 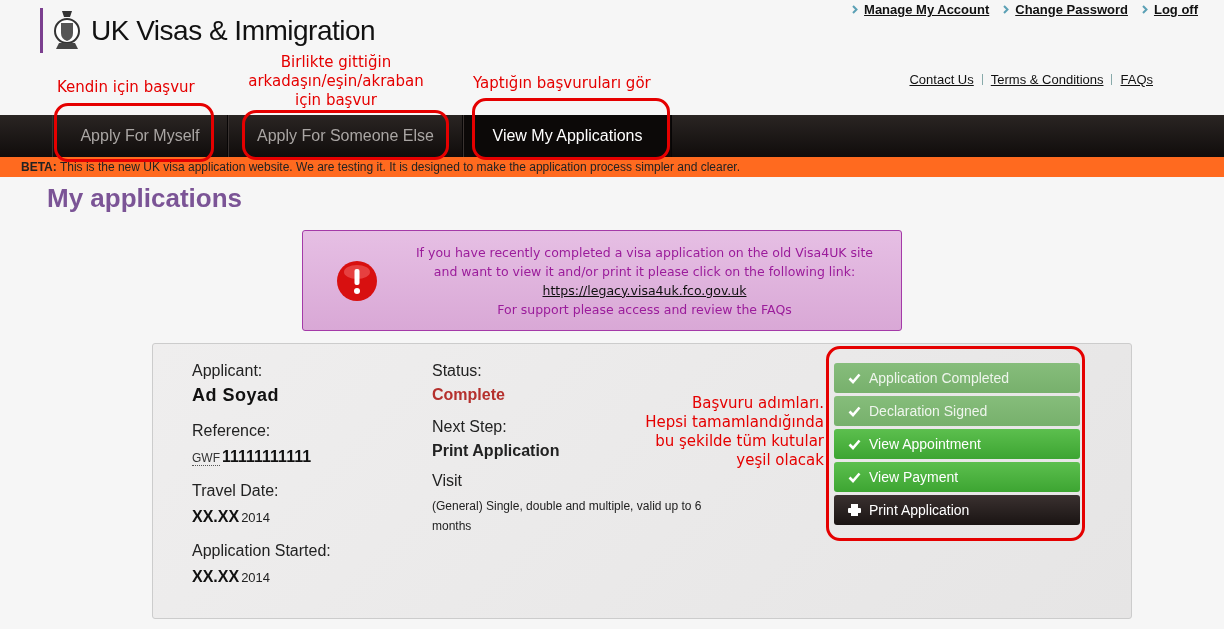 What do you see at coordinates (233, 30) in the screenshot?
I see `site-title: UK Visas & Immigration` at bounding box center [233, 30].